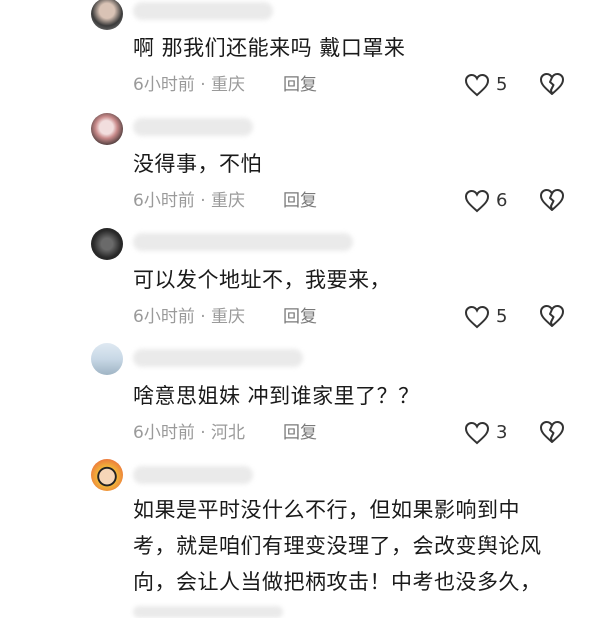 The height and width of the screenshot is (618, 590). Describe the element at coordinates (276, 396) in the screenshot. I see `comment-text: 啥意思姐妹 冲到谁家里了？？` at that location.